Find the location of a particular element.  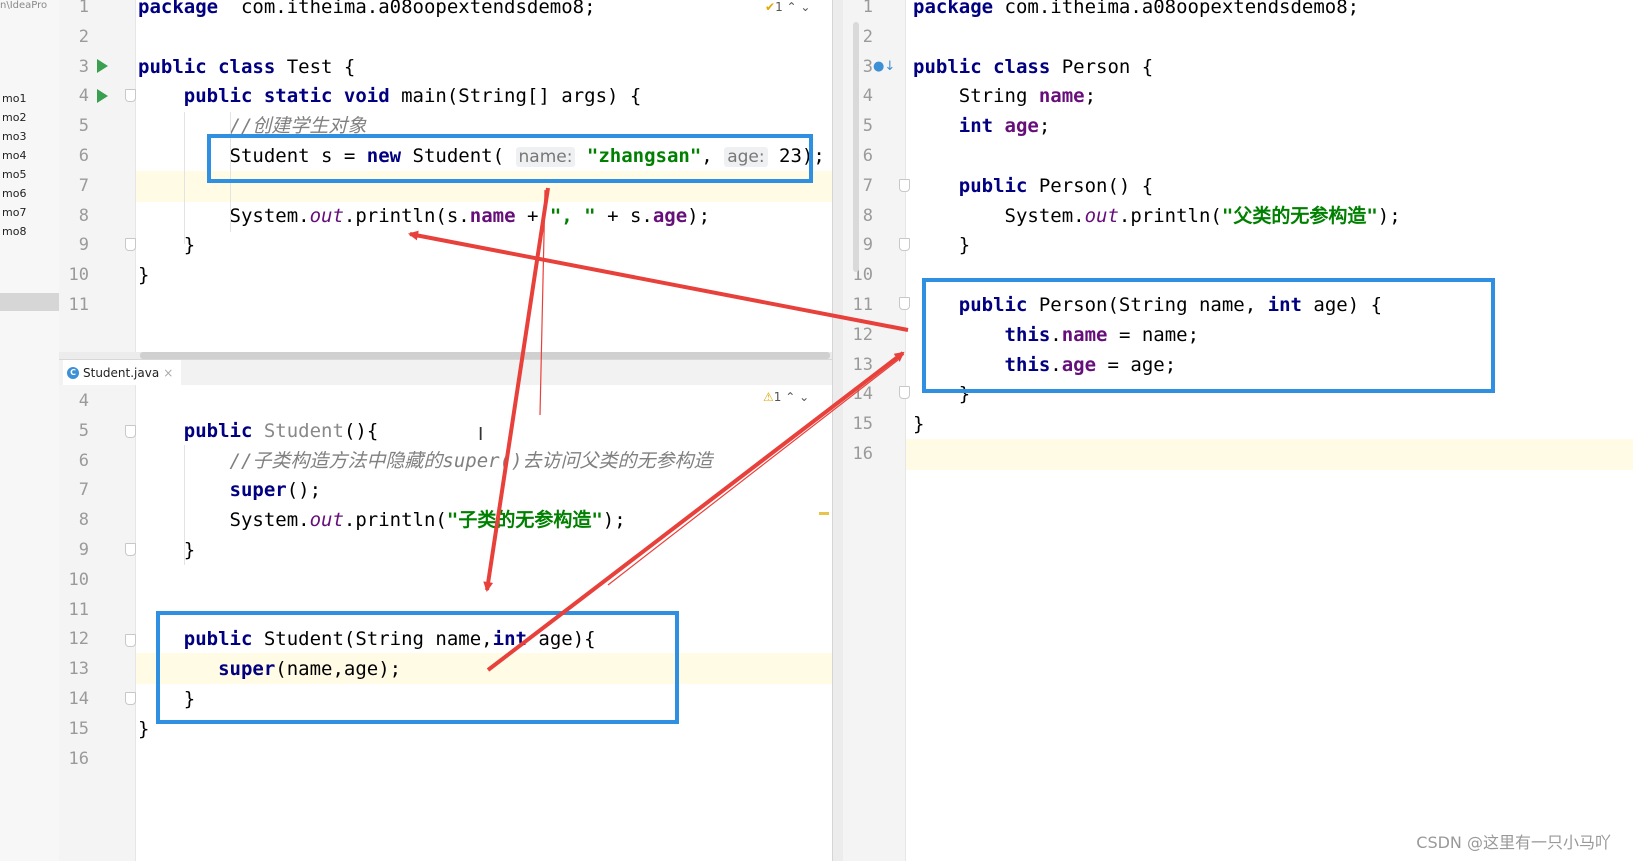

arrow-line-thin is located at coordinates (753, 472).